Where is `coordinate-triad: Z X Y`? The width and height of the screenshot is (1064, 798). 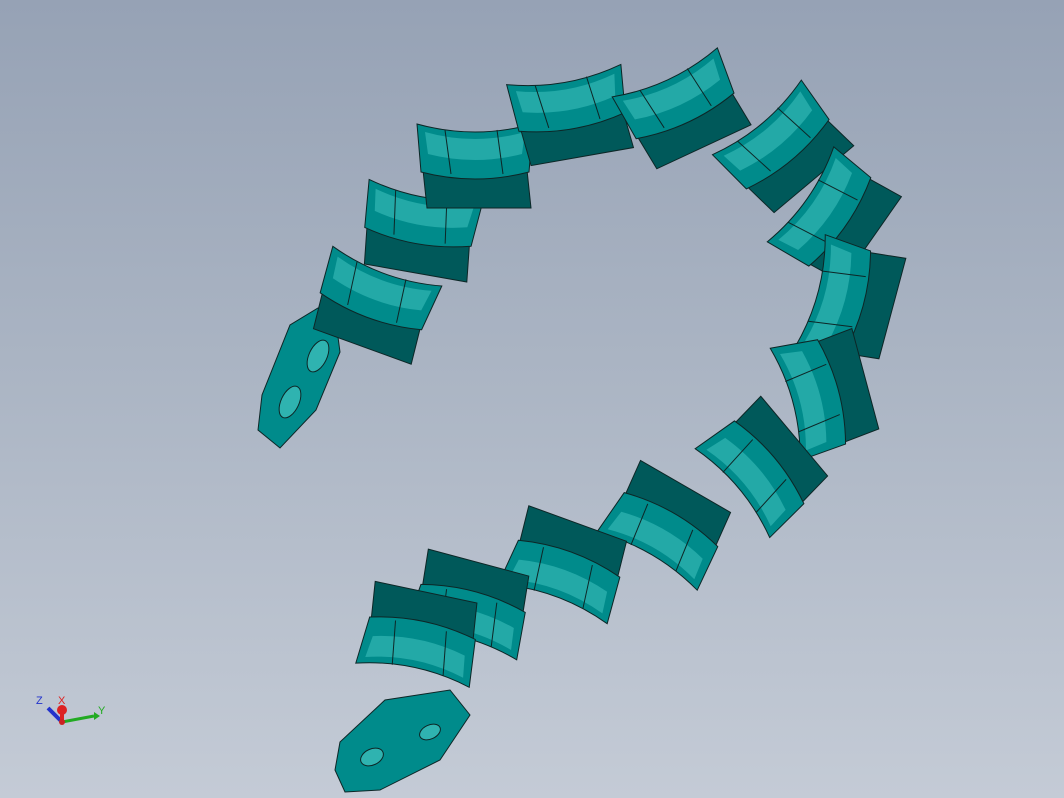 coordinate-triad: Z X Y is located at coordinates (71, 710).